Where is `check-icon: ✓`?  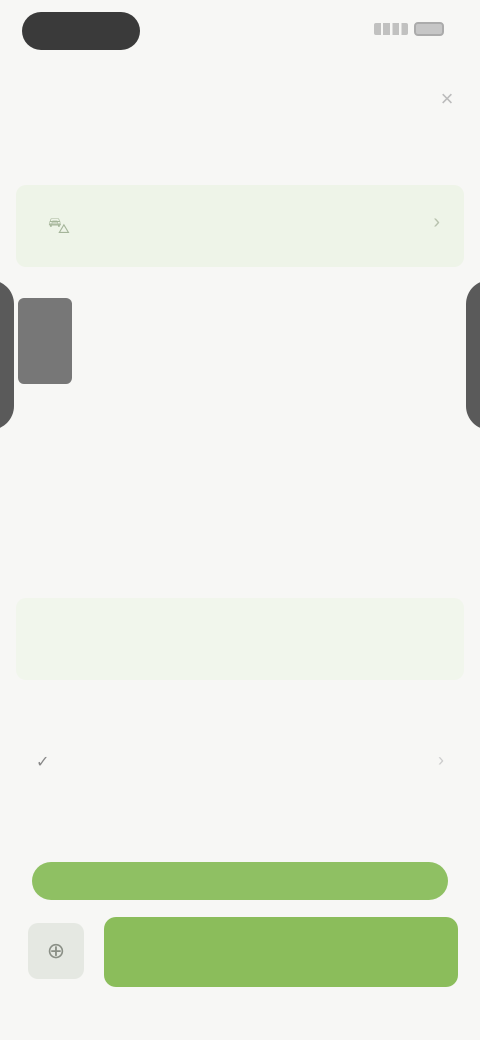
check-icon: ✓ is located at coordinates (43, 762).